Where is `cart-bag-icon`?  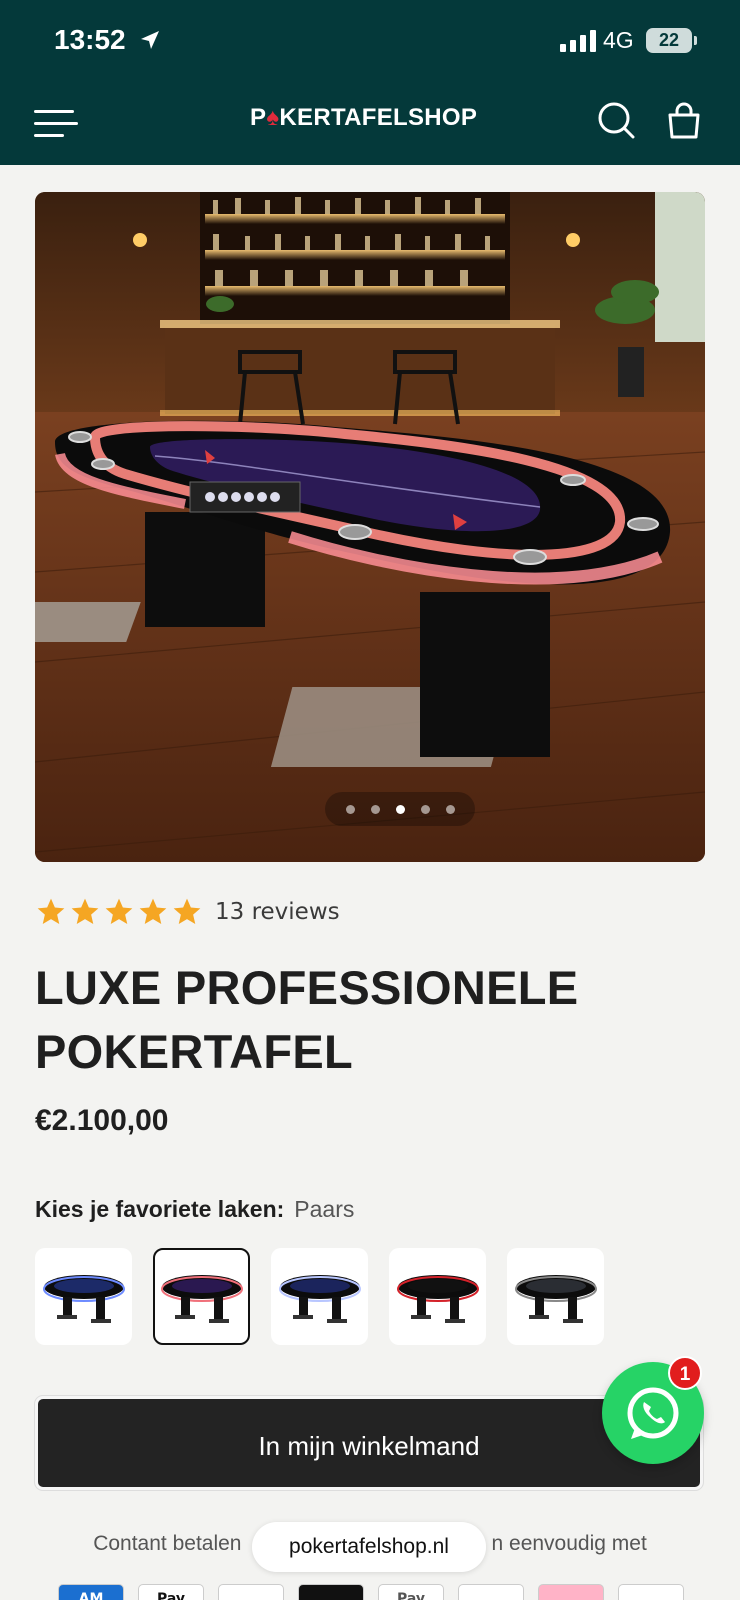
cart-bag-icon is located at coordinates (684, 120).